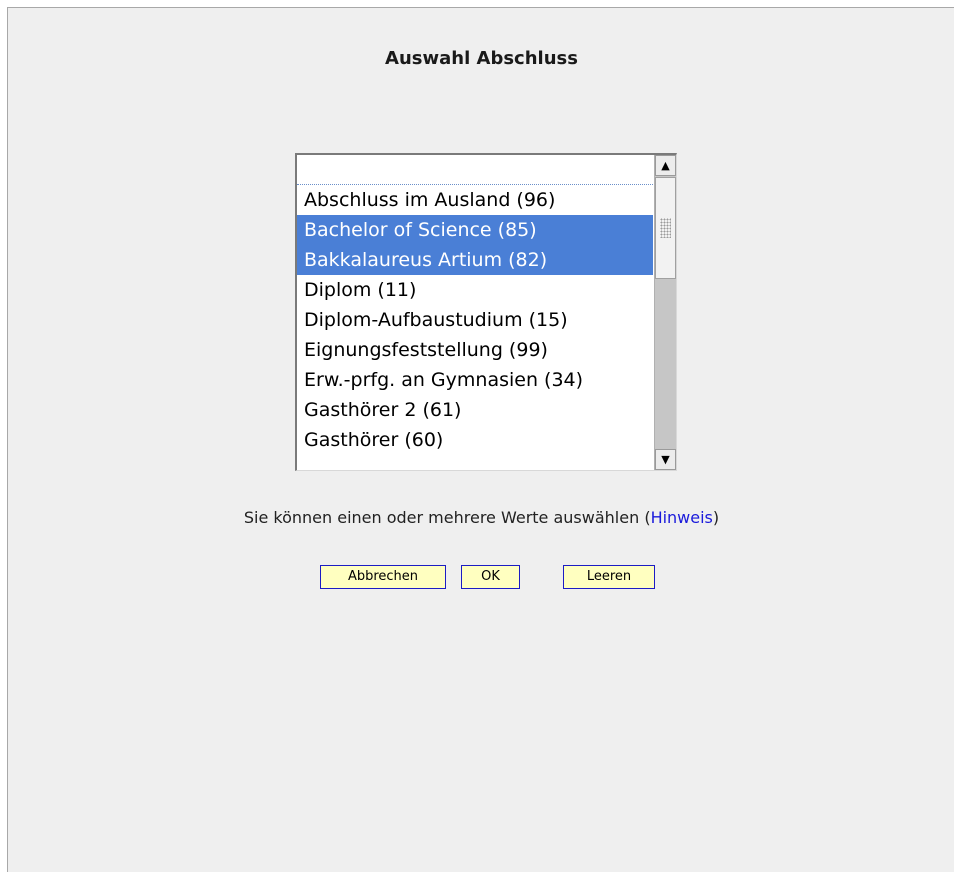  Describe the element at coordinates (609, 577) in the screenshot. I see `clear-button: Leeren` at that location.